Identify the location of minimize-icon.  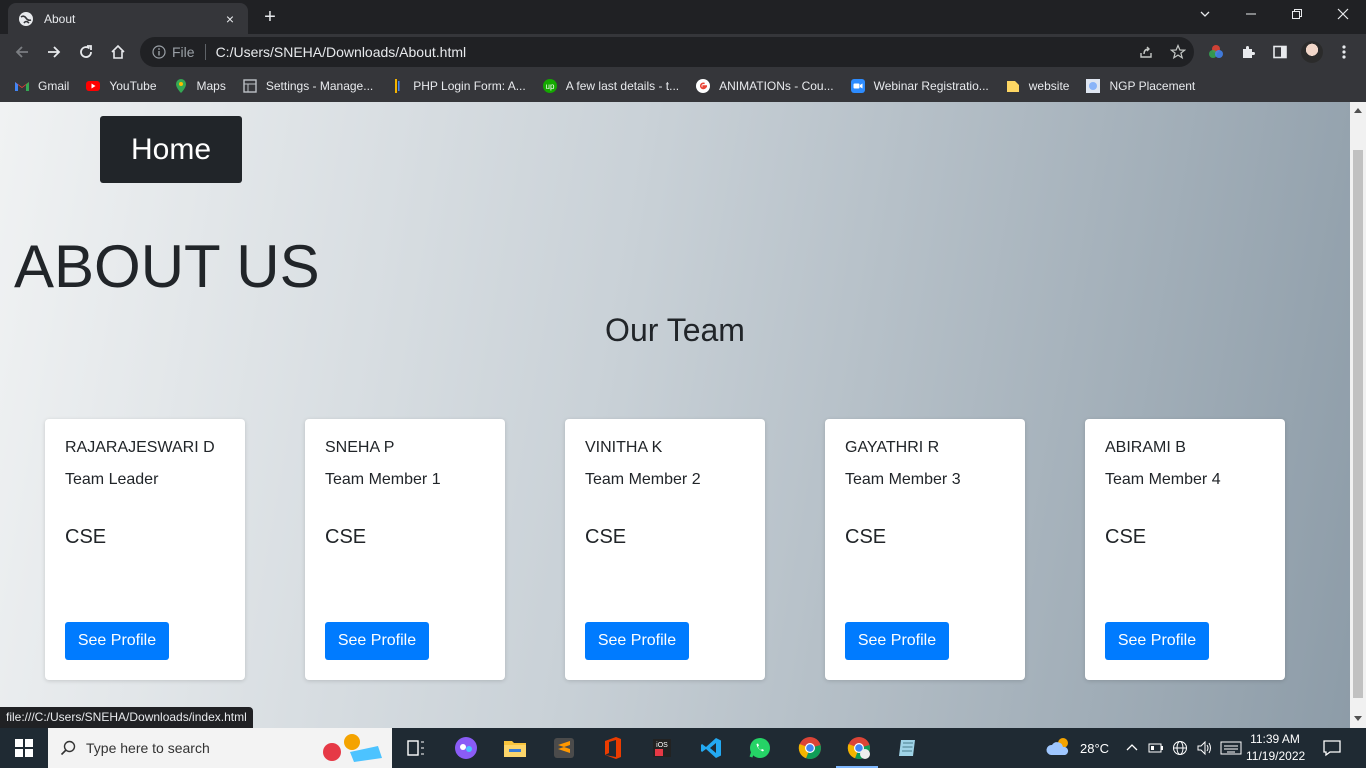
(1251, 15).